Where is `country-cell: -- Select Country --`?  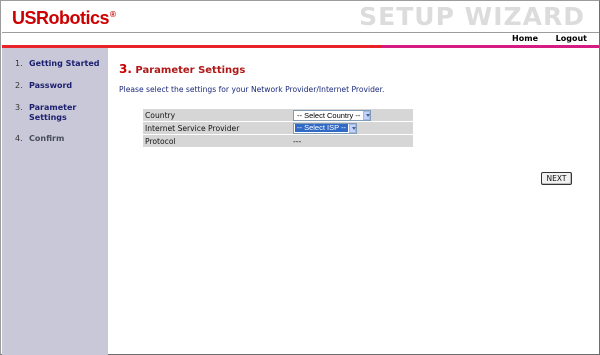 country-cell: -- Select Country -- is located at coordinates (352, 115).